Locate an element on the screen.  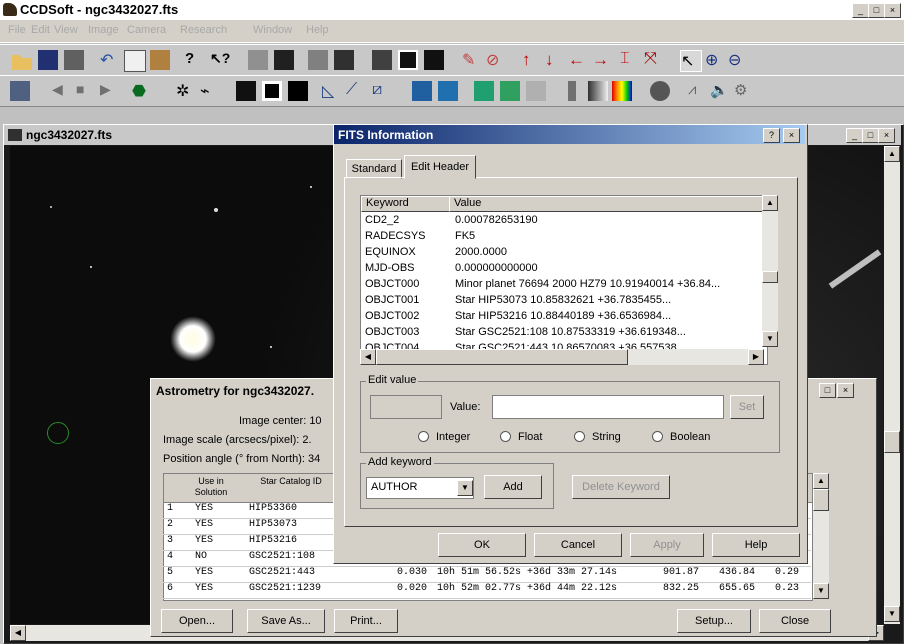
color-palette-icon is located at coordinates (622, 91).